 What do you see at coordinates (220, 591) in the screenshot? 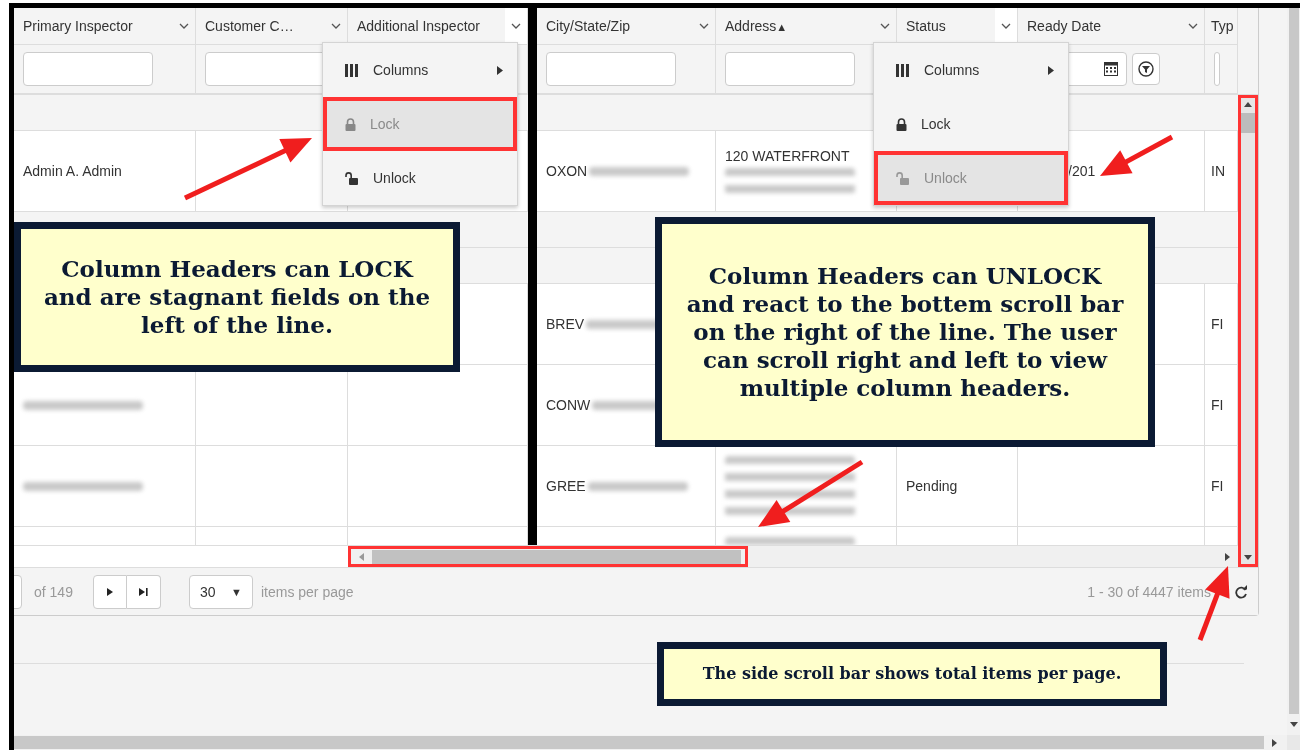
I see `page-size-dropdown: 30 ▼` at bounding box center [220, 591].